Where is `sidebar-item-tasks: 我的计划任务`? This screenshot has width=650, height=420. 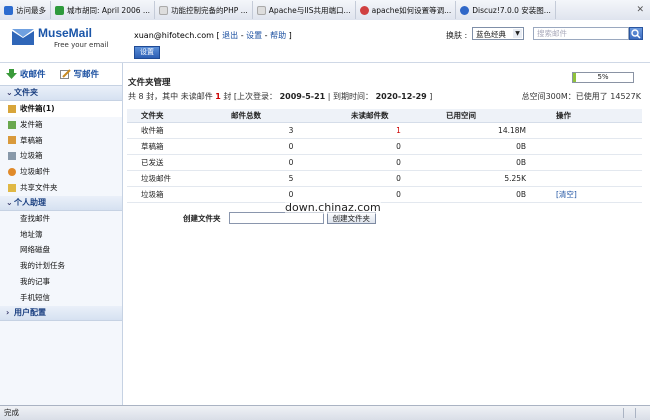
sidebar-item-tasks: 我的计划任务 is located at coordinates (61, 266).